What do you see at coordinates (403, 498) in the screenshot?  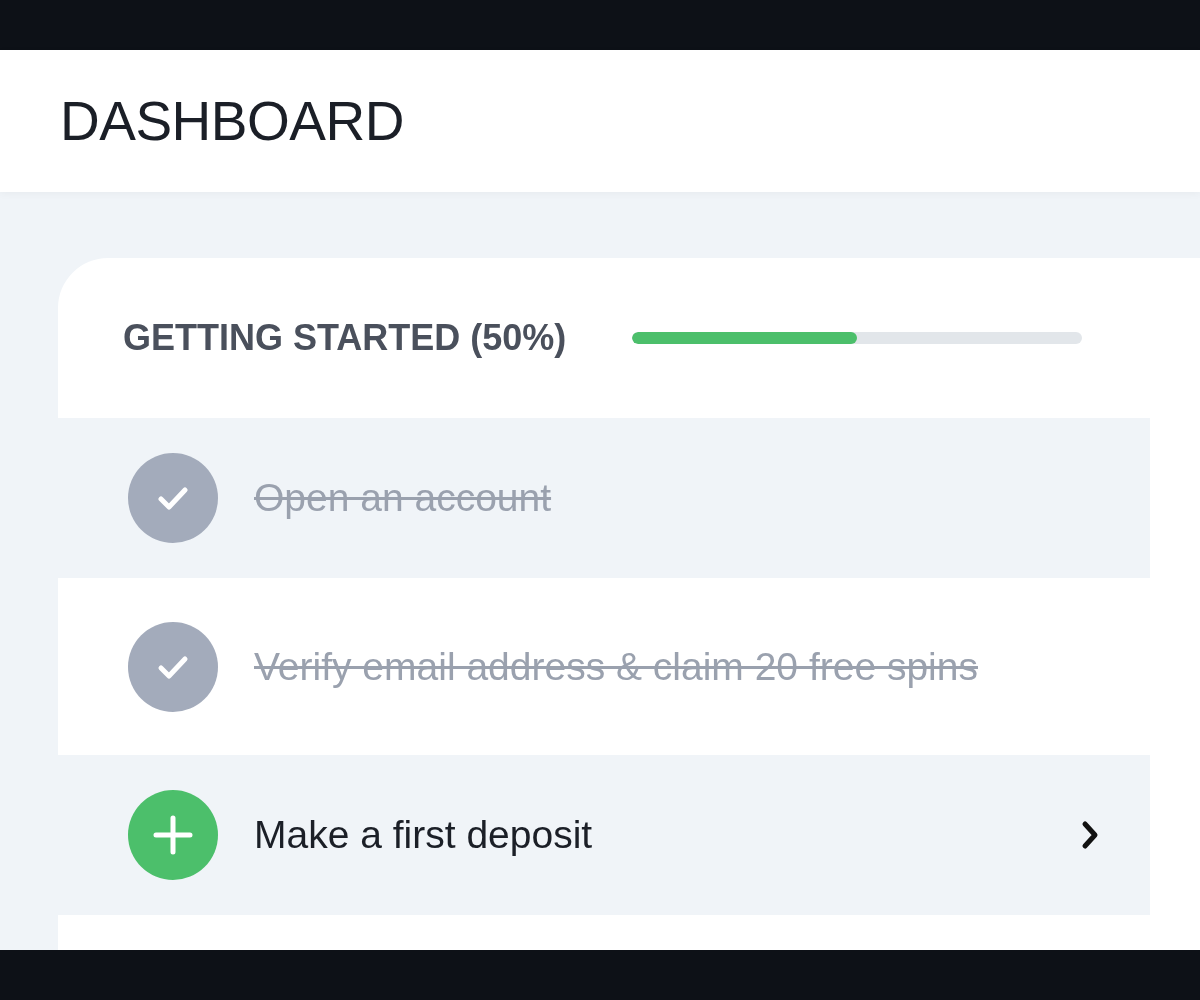 I see `task-label: Open an account` at bounding box center [403, 498].